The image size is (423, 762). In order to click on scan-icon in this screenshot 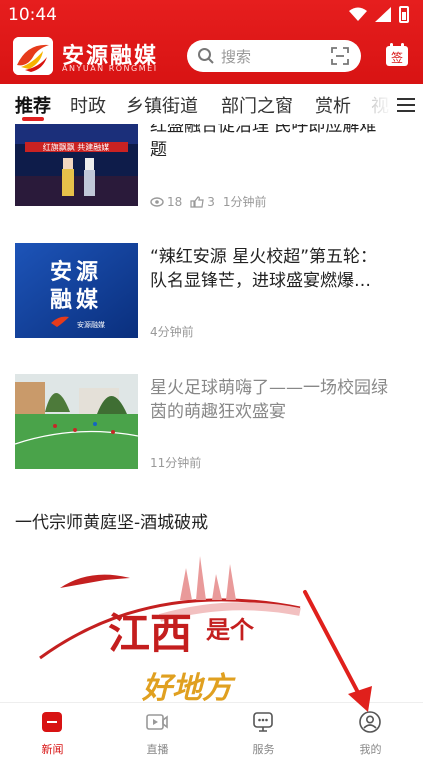, I will do `click(340, 56)`.